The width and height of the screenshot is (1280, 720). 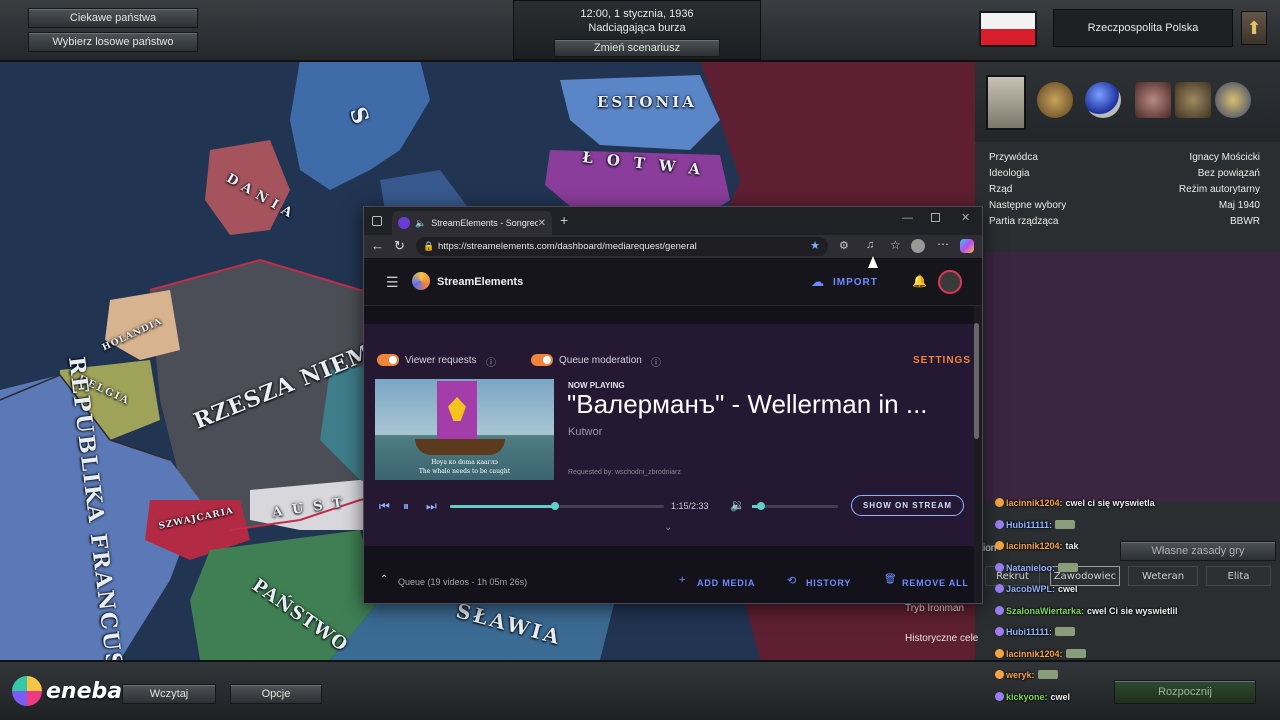 What do you see at coordinates (1224, 158) in the screenshot?
I see `info-value: Ignacy Mościcki` at bounding box center [1224, 158].